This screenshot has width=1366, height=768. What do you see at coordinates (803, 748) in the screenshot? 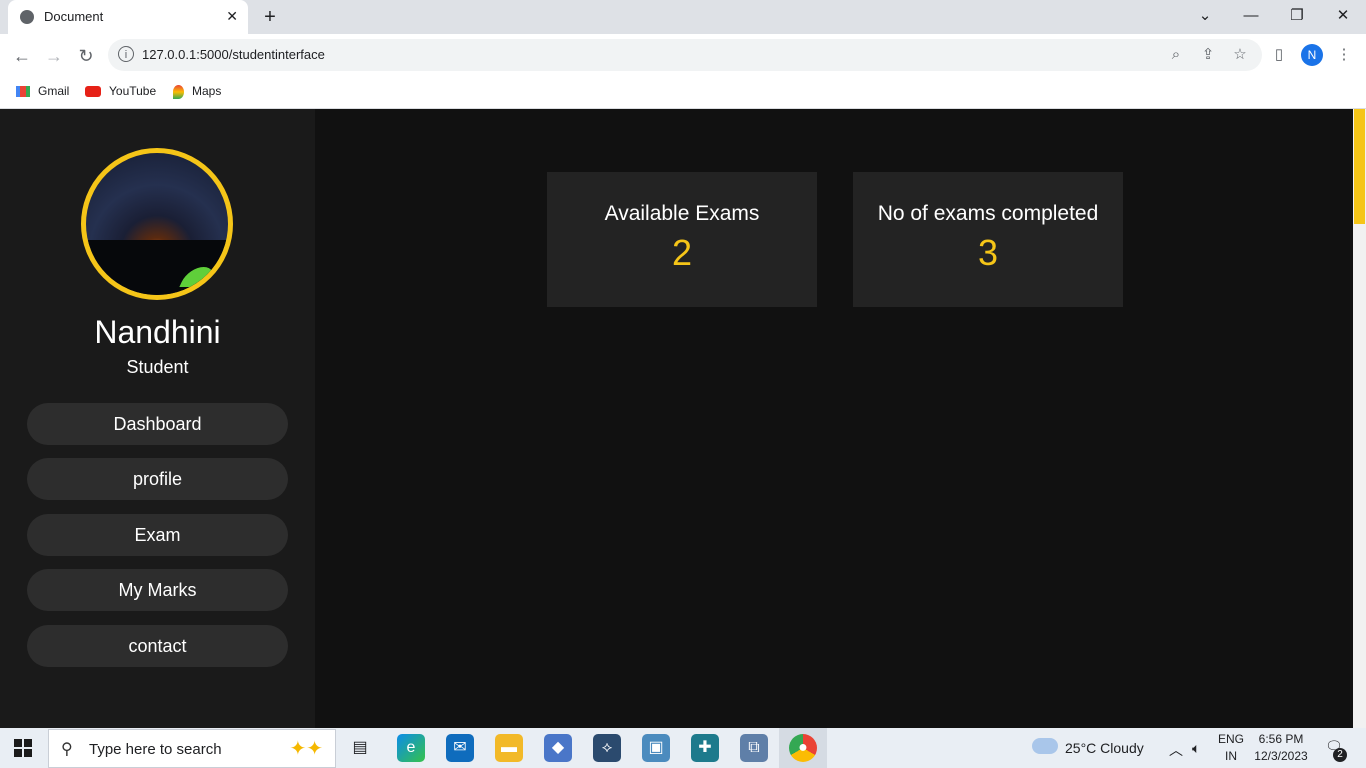
I see `chrome-icon: ●` at bounding box center [803, 748].